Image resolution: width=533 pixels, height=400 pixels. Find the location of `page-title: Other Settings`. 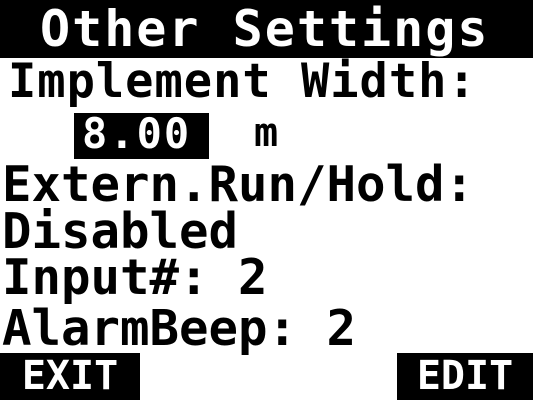

page-title: Other Settings is located at coordinates (265, 29).